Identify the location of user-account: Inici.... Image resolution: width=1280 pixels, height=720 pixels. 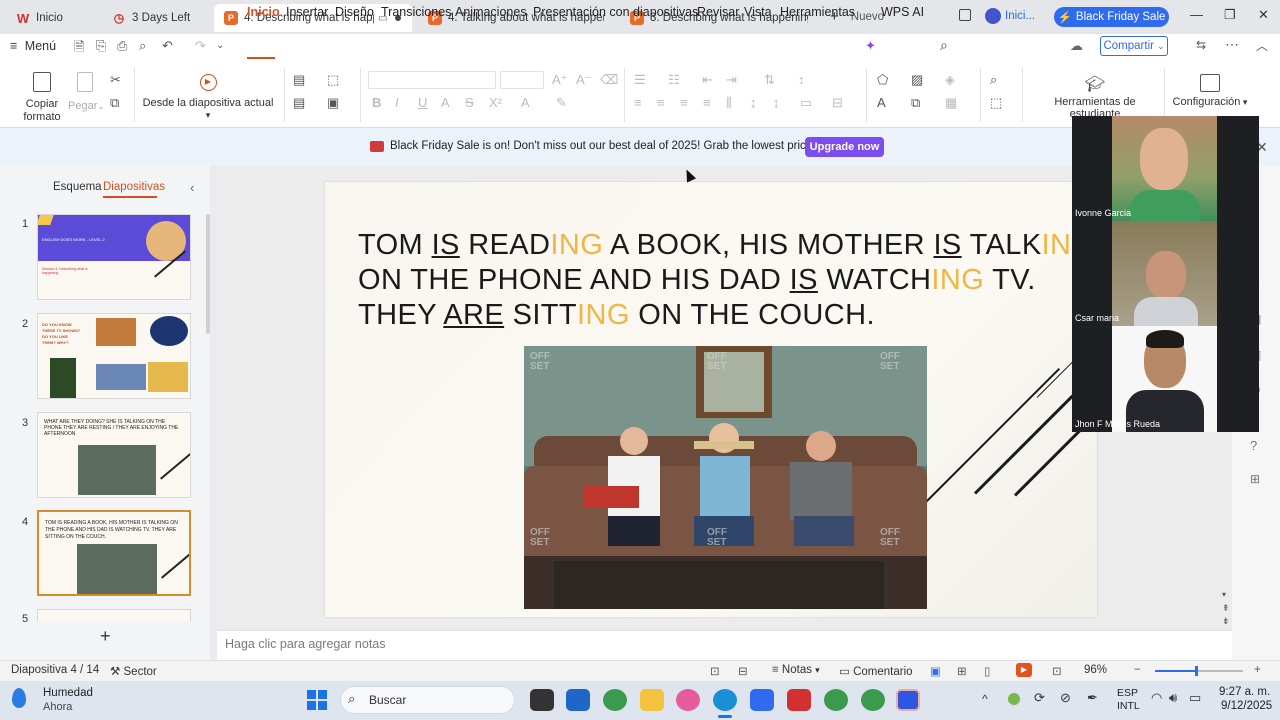
(1010, 16).